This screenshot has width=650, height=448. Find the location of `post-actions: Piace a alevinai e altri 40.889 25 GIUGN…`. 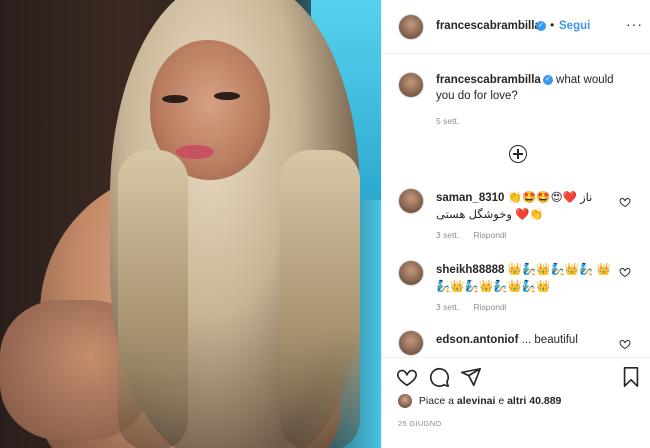

post-actions: Piace a alevinai e altri 40.889 25 GIUGN… is located at coordinates (516, 402).